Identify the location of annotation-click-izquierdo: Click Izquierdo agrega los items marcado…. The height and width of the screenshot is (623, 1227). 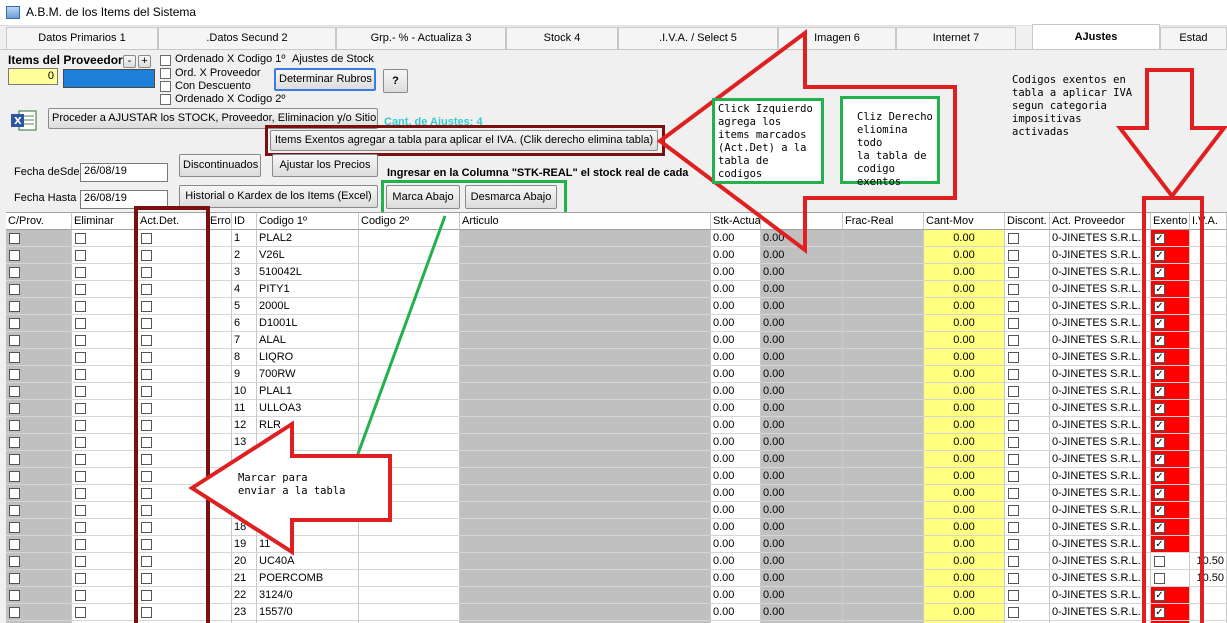
(768, 141).